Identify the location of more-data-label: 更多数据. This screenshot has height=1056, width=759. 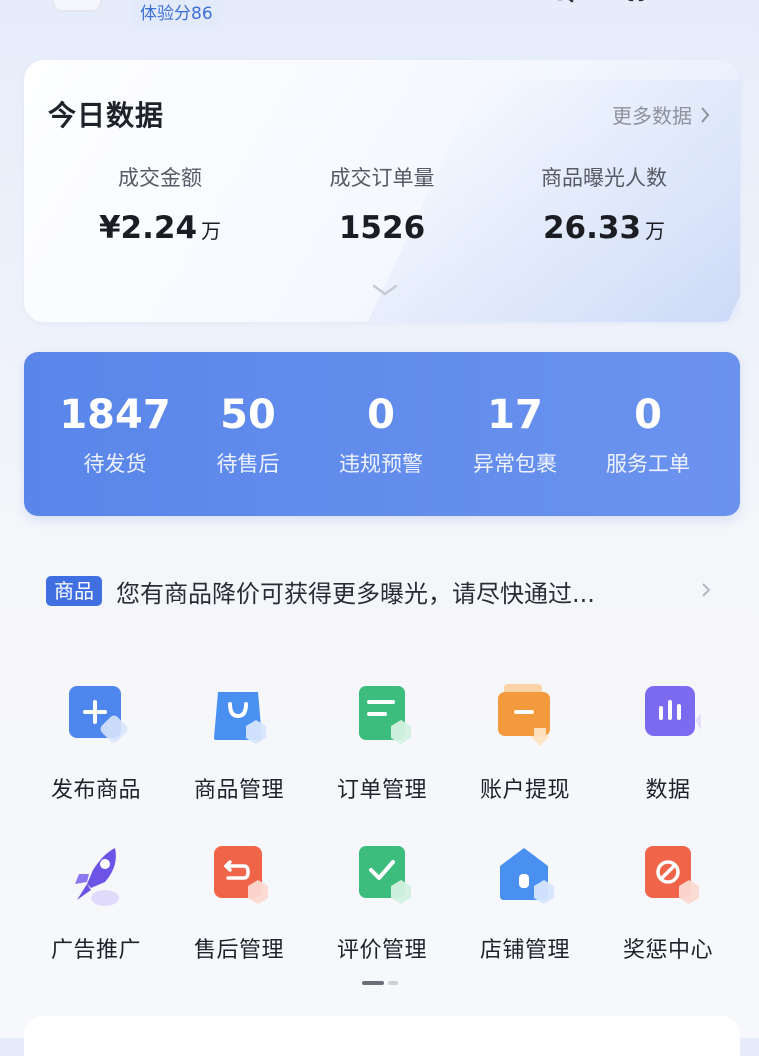
(652, 116).